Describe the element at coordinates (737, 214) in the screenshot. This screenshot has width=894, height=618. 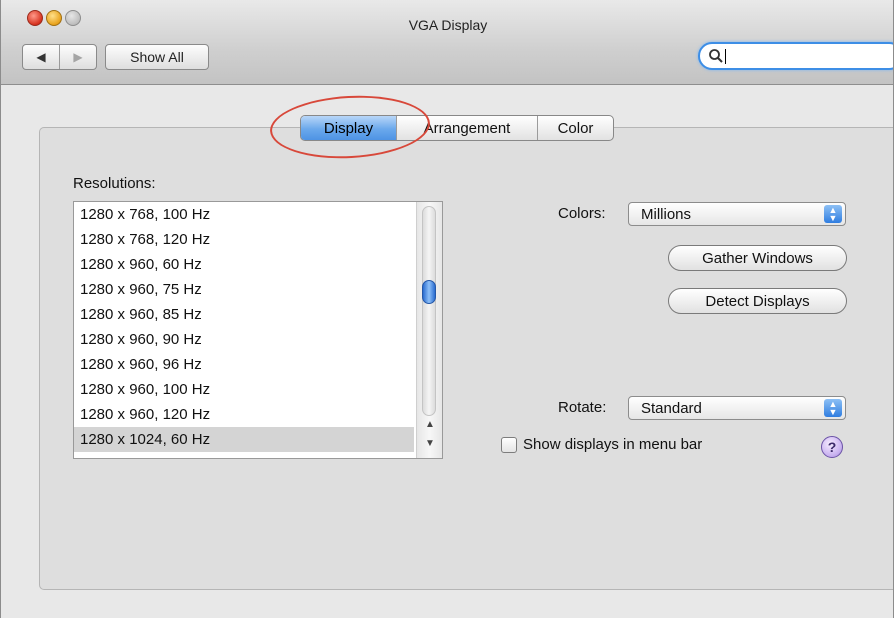
I see `colors-popup: Millions ▲ ▼` at that location.